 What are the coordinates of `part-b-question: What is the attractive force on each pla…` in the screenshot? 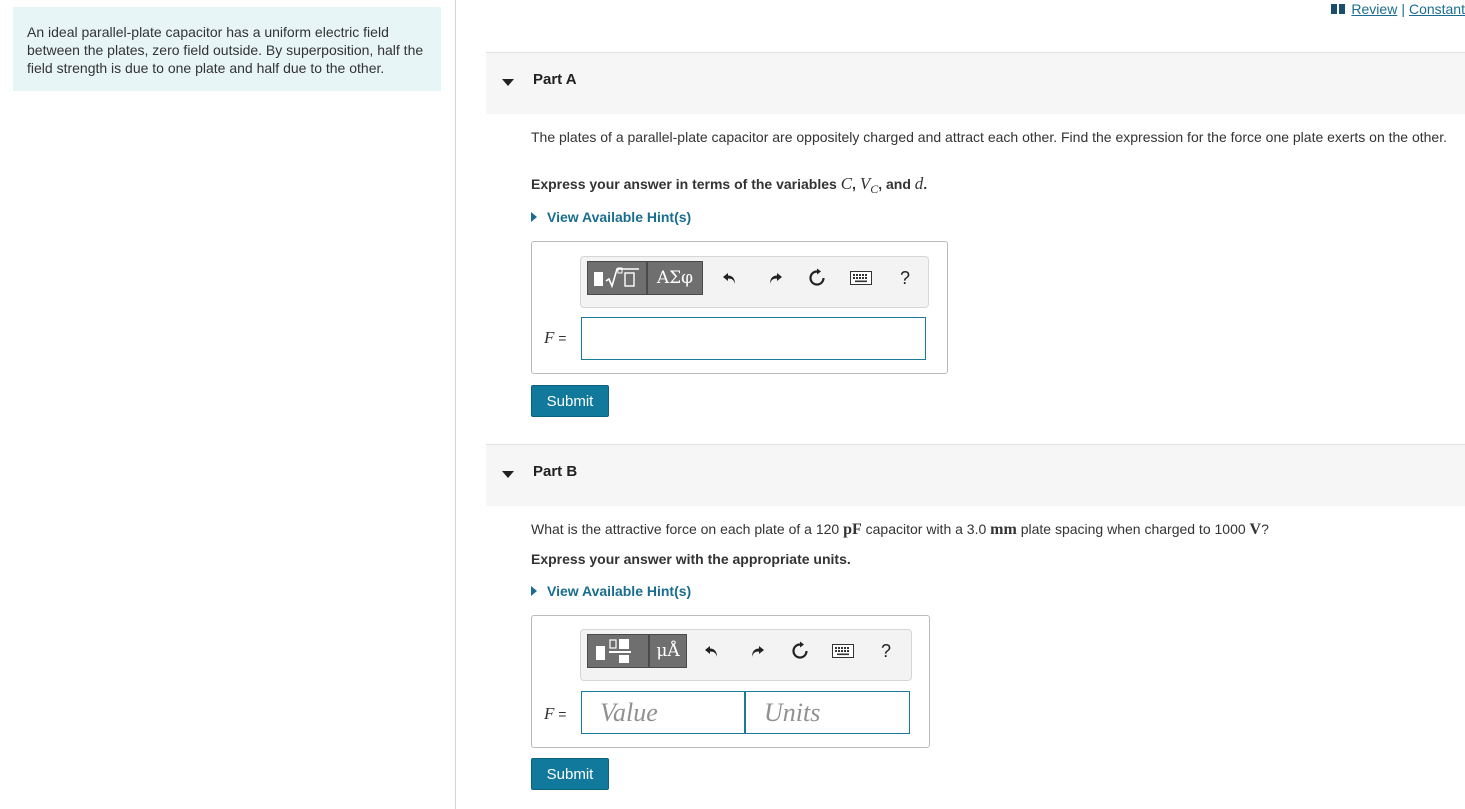 It's located at (900, 529).